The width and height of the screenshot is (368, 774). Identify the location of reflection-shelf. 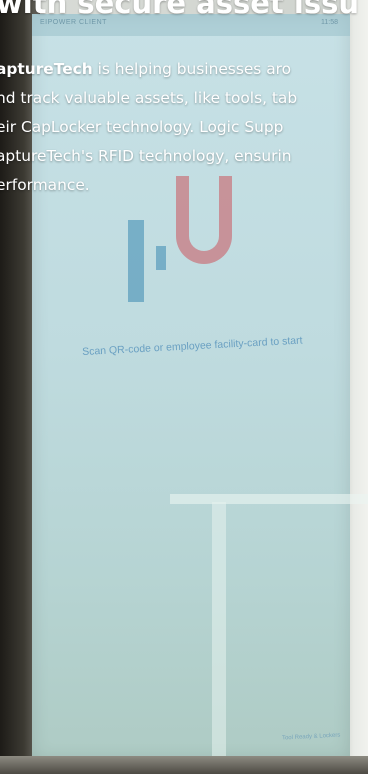
(269, 499).